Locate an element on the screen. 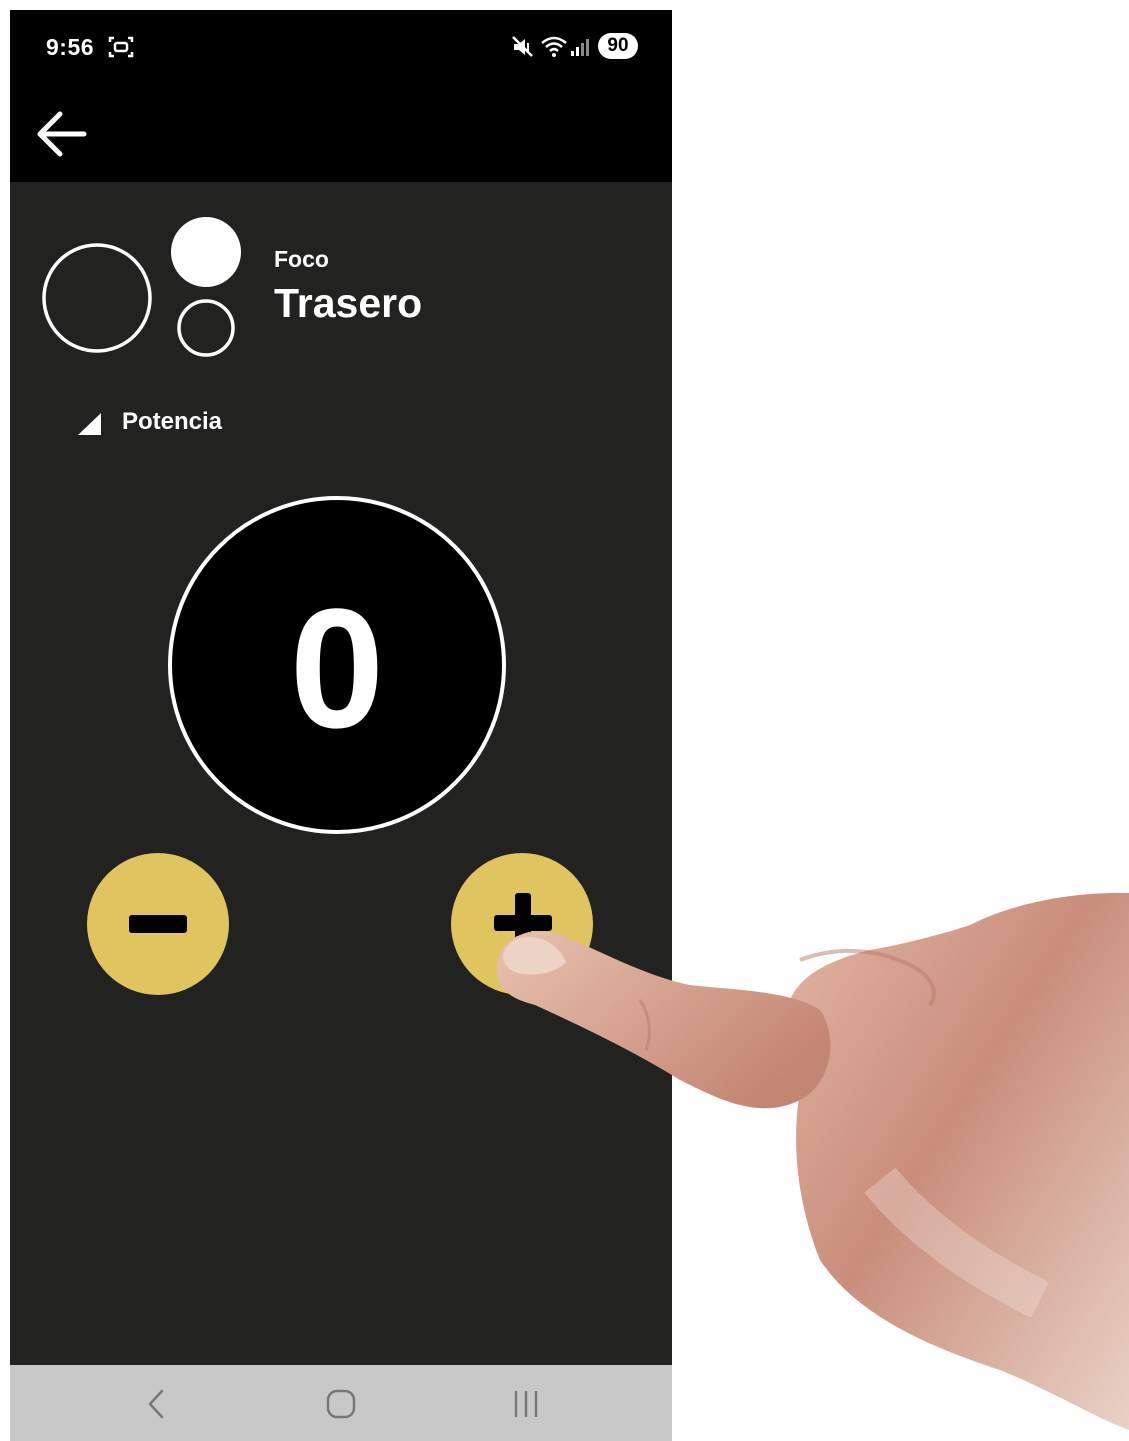  device-type-label: Foco is located at coordinates (301, 259).